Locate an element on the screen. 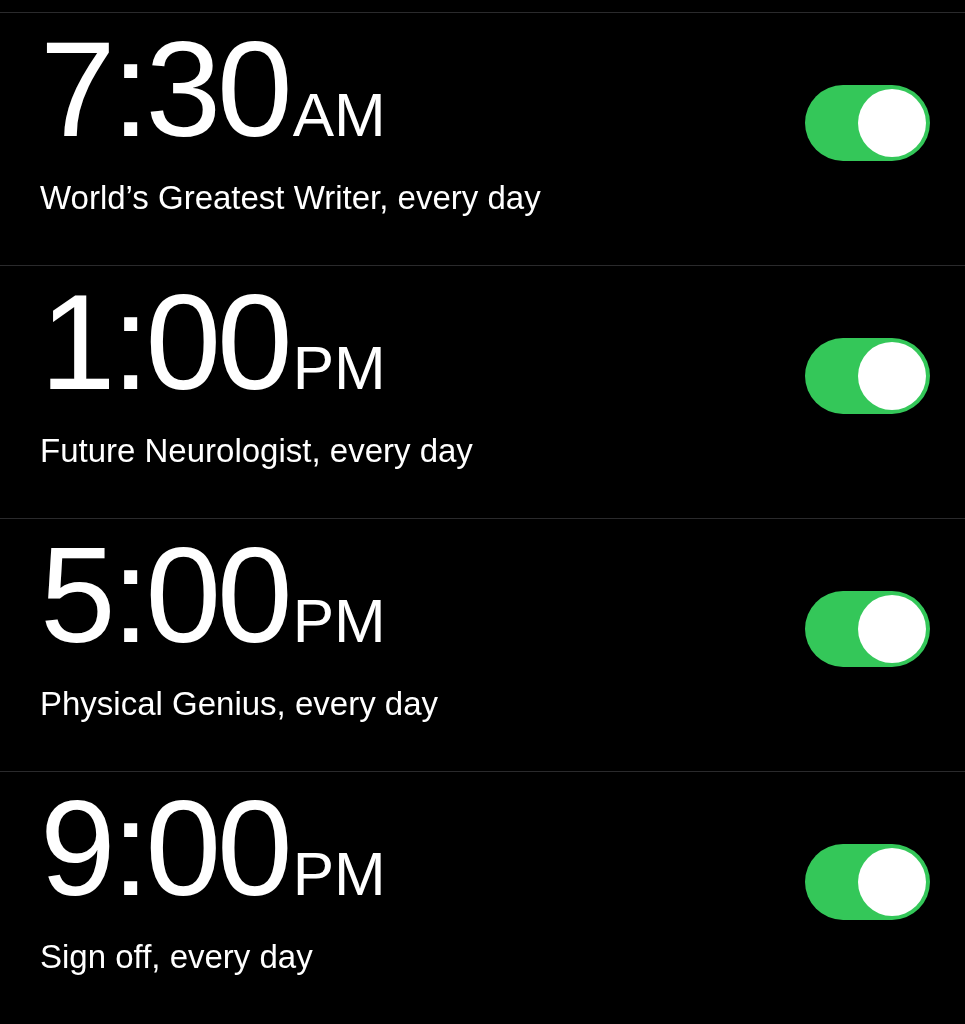 Image resolution: width=965 pixels, height=1024 pixels. alarm-period: AM is located at coordinates (339, 115).